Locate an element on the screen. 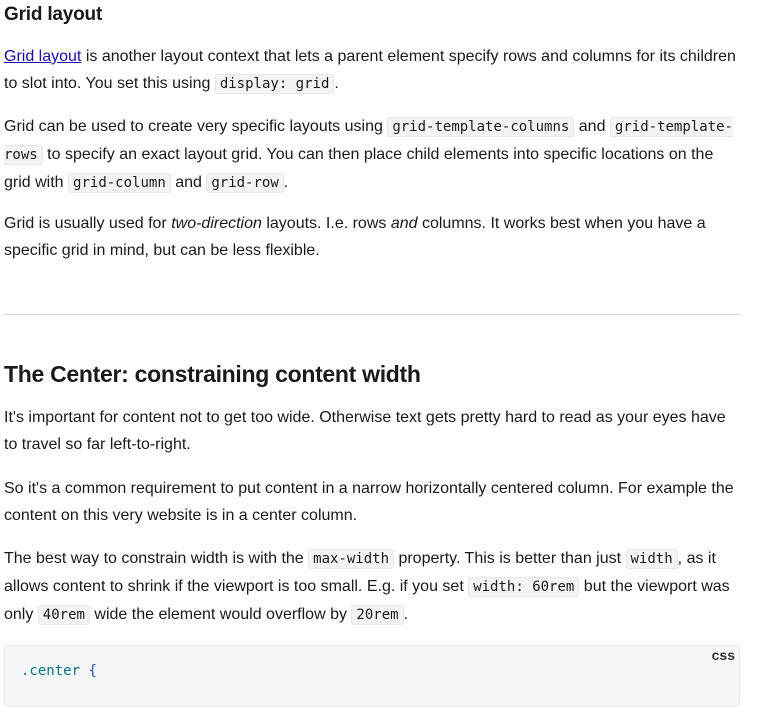 Image resolution: width=767 pixels, height=707 pixels. grid-layout-link: Grid layout is located at coordinates (42, 56).